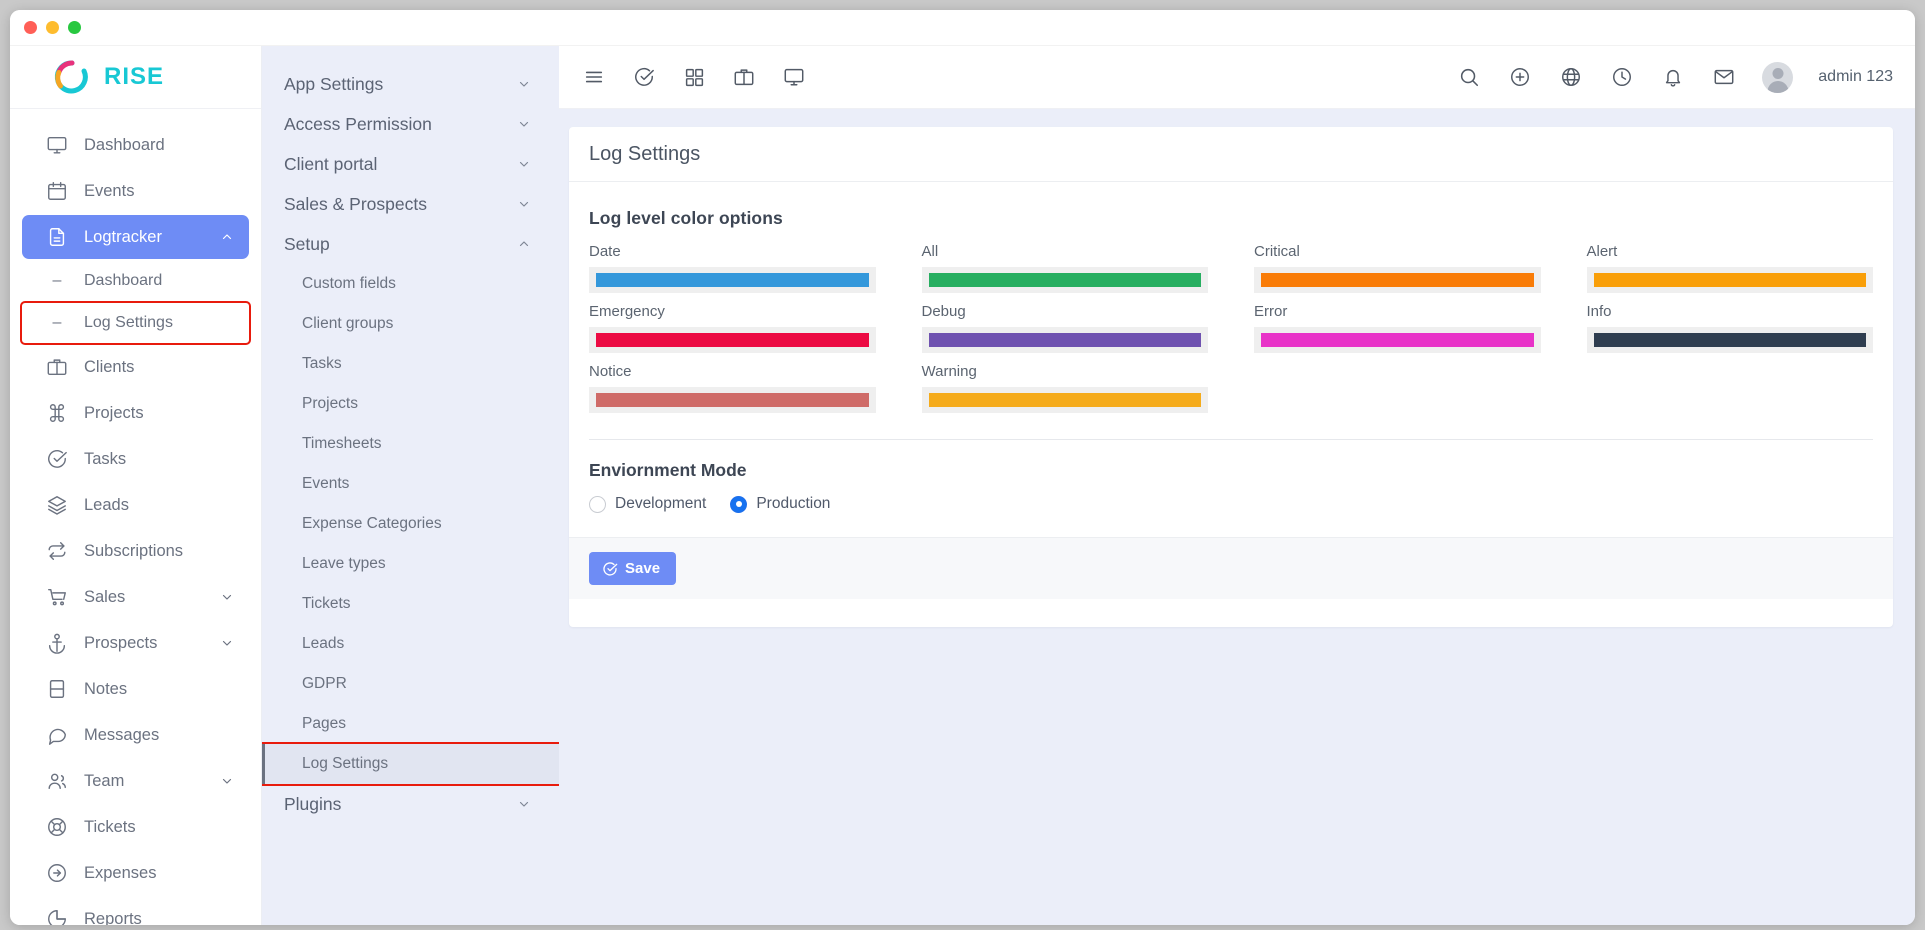  Describe the element at coordinates (30, 27) in the screenshot. I see `window-close-button` at that location.